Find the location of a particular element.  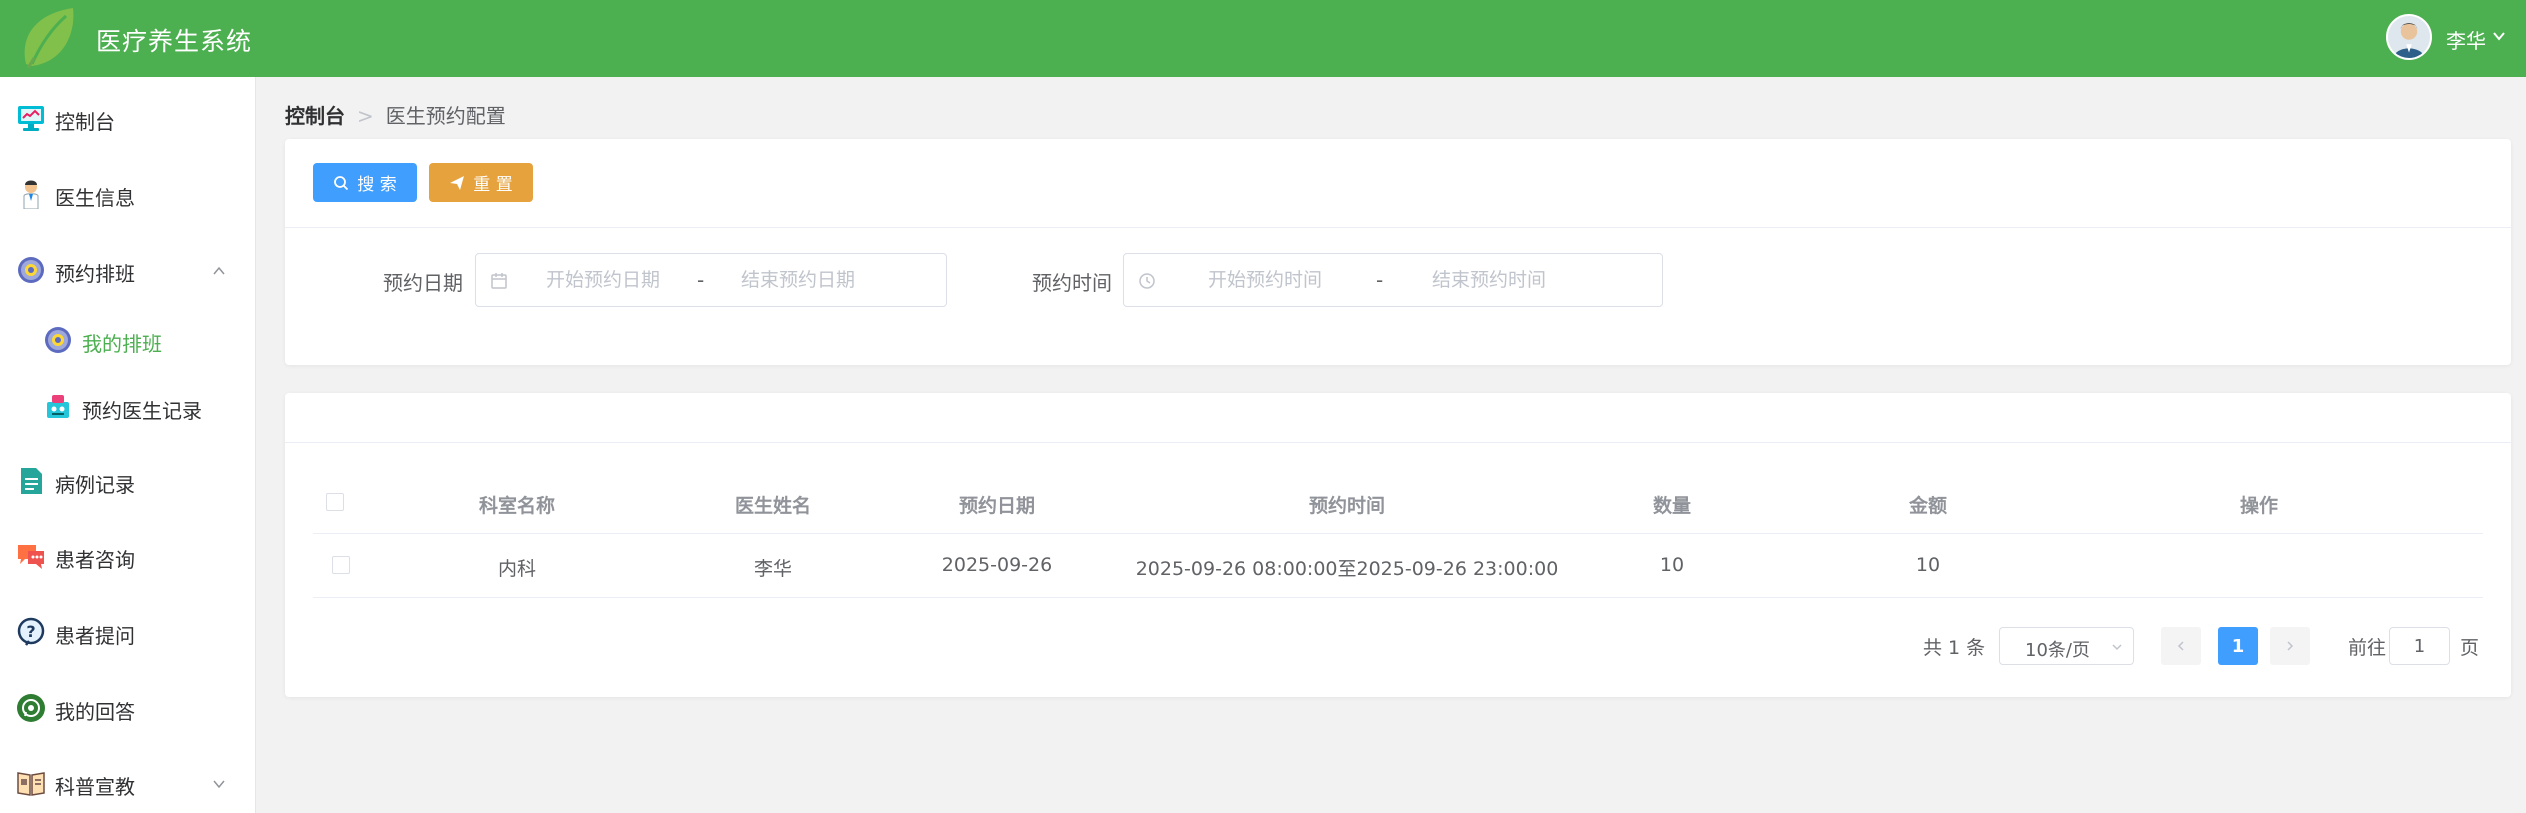

page-size-select: 10条/页 is located at coordinates (2066, 646).